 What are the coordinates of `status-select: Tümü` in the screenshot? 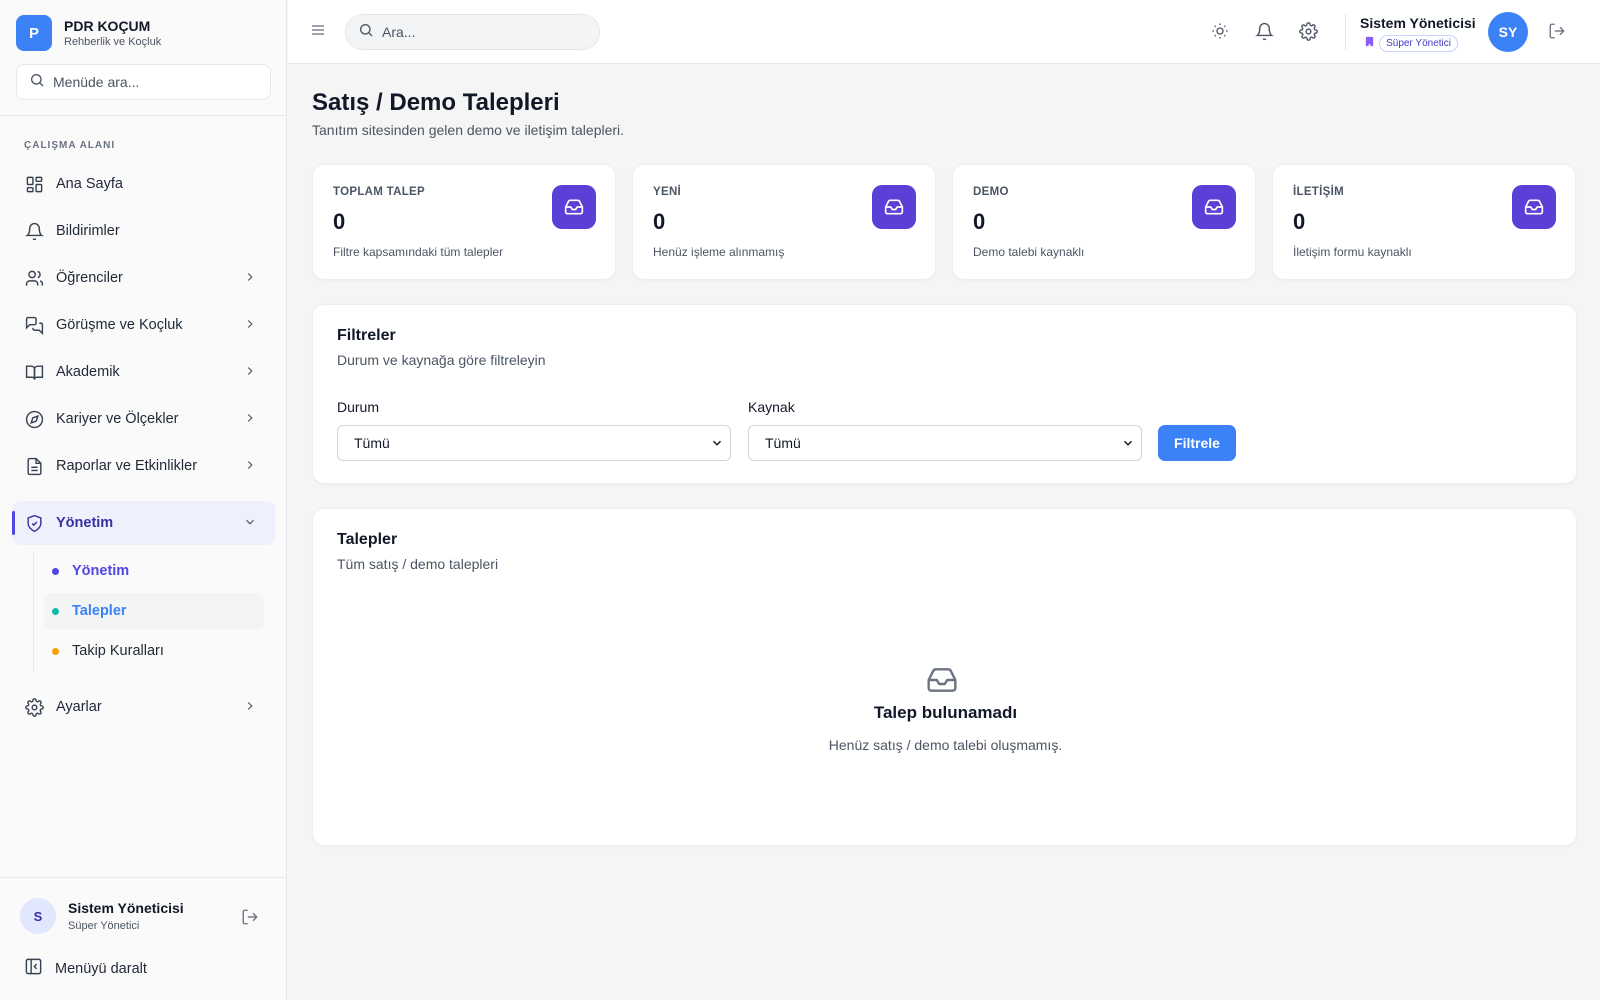 It's located at (534, 443).